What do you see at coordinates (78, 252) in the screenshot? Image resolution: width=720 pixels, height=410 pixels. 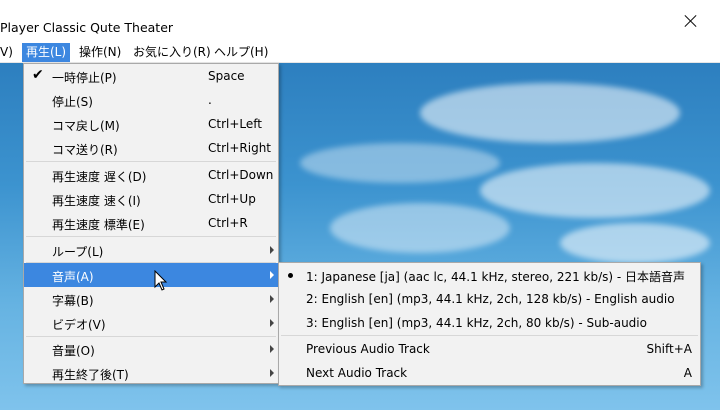 I see `menu-item-label: ループ(L)` at bounding box center [78, 252].